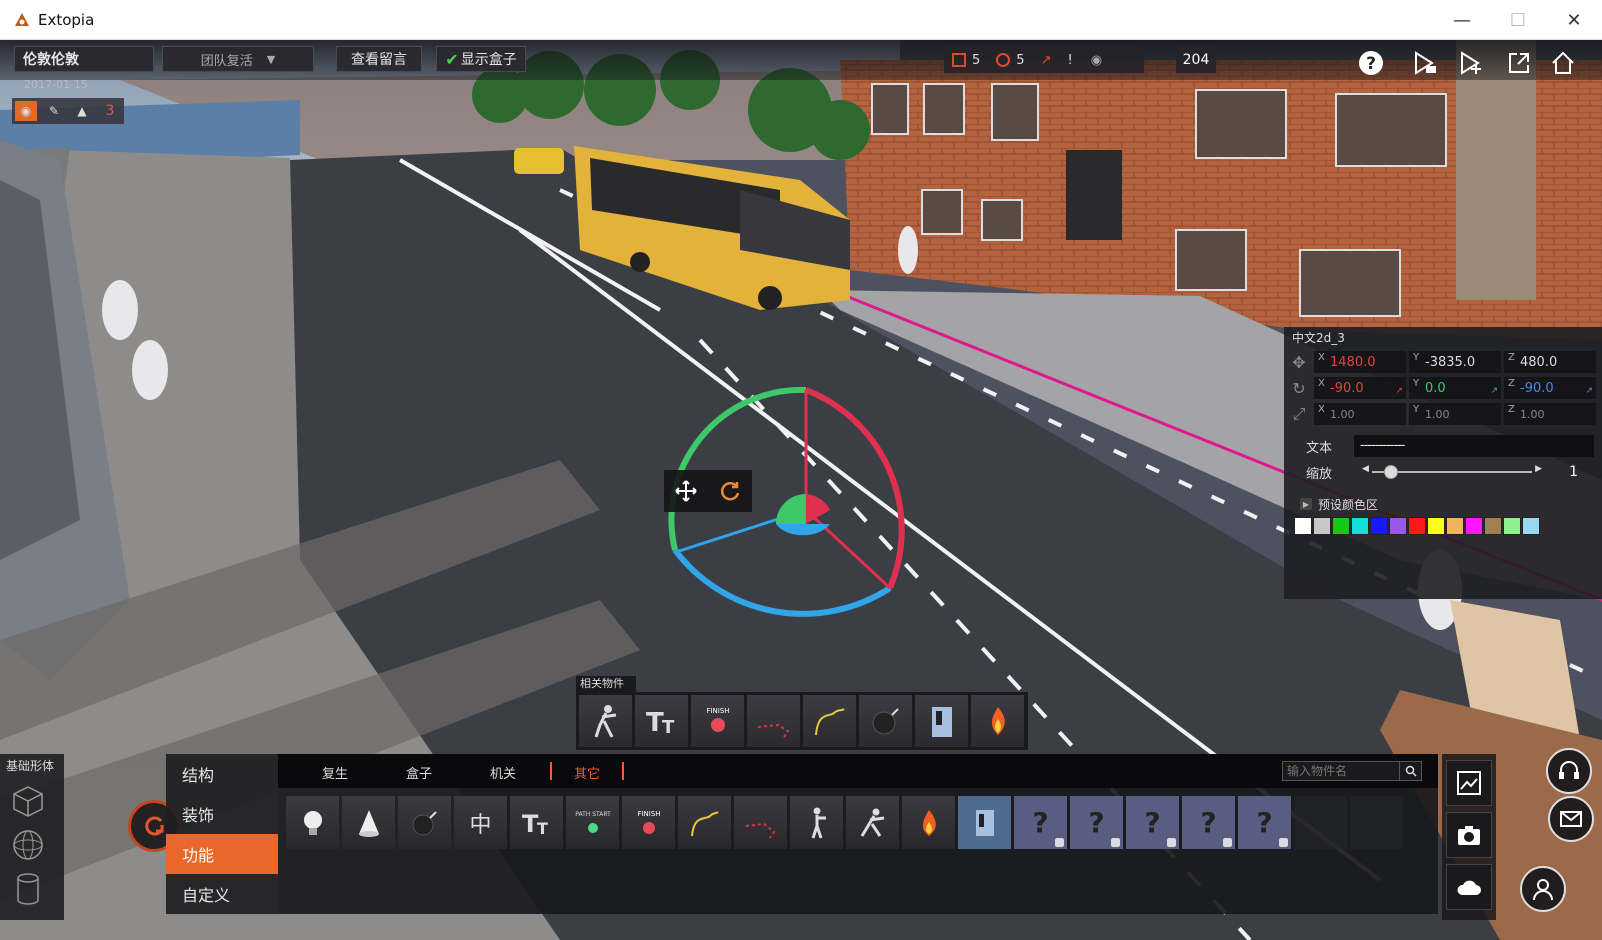 The height and width of the screenshot is (940, 1602). Describe the element at coordinates (1538, 469) in the screenshot. I see `slider-right-arrow-icon: ▶` at that location.